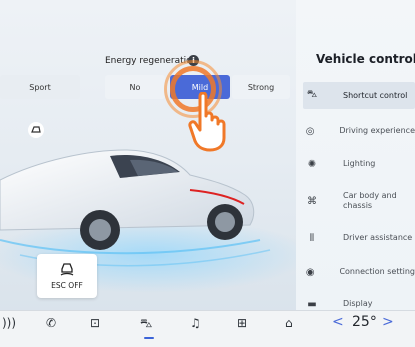 This screenshot has width=415, height=347. What do you see at coordinates (359, 272) in the screenshot?
I see `menu-item-connection-setting: ◉ Connection setting` at bounding box center [359, 272].